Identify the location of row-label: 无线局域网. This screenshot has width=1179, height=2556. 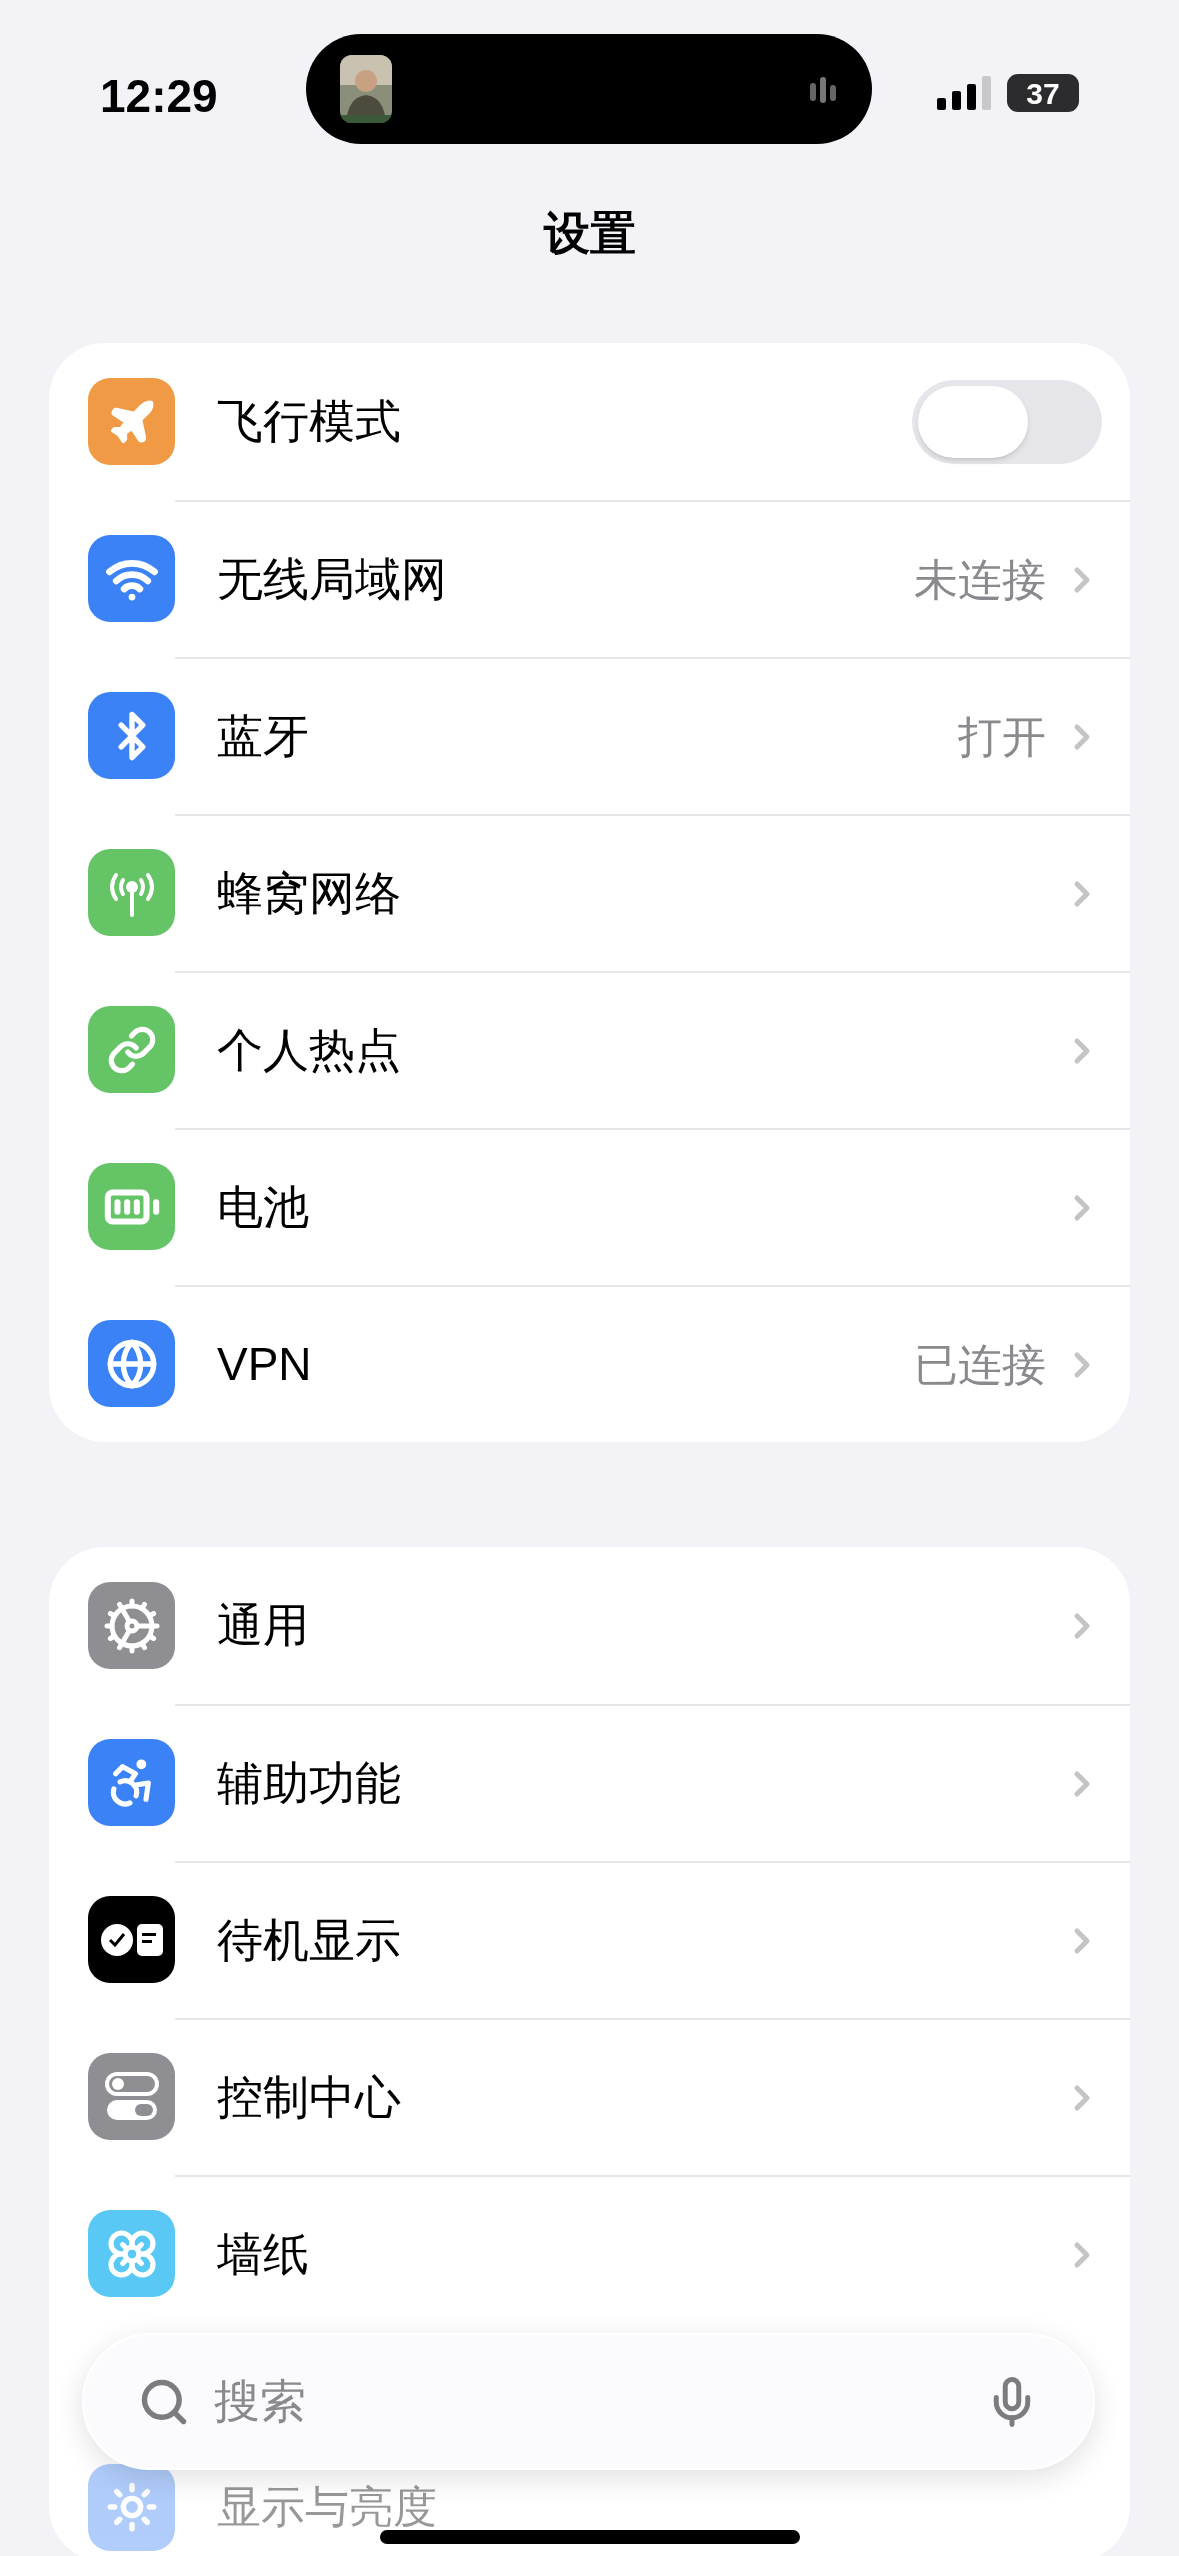
(332, 579).